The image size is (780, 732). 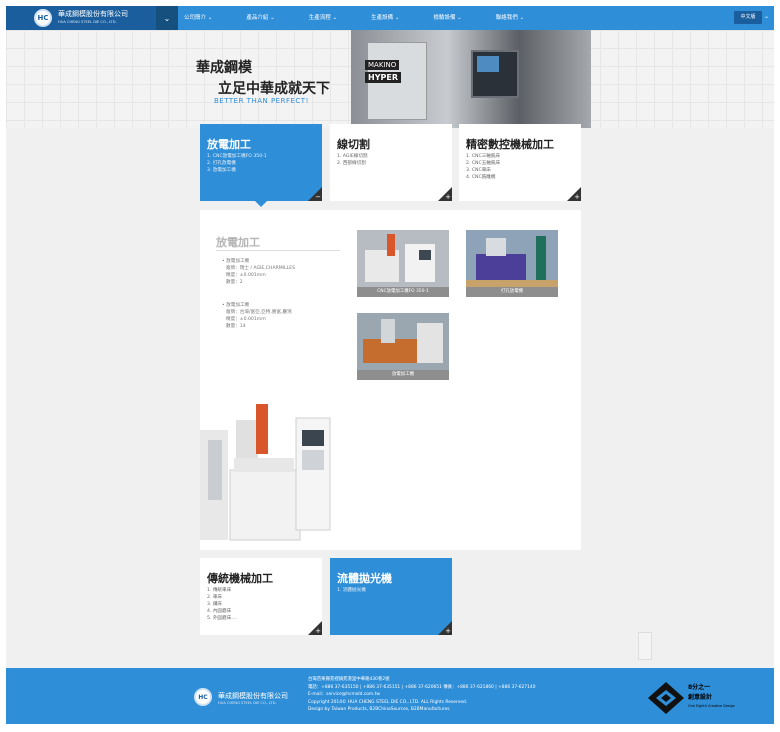 What do you see at coordinates (318, 197) in the screenshot?
I see `minus-icon: −` at bounding box center [318, 197].